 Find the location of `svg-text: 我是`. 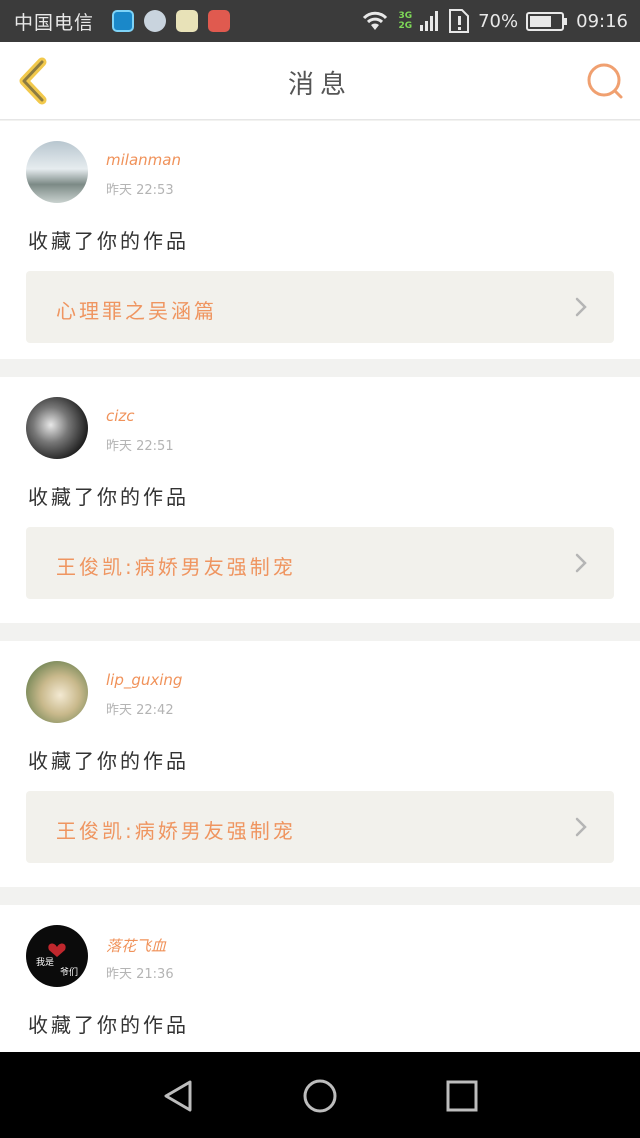

svg-text: 我是 is located at coordinates (45, 962).